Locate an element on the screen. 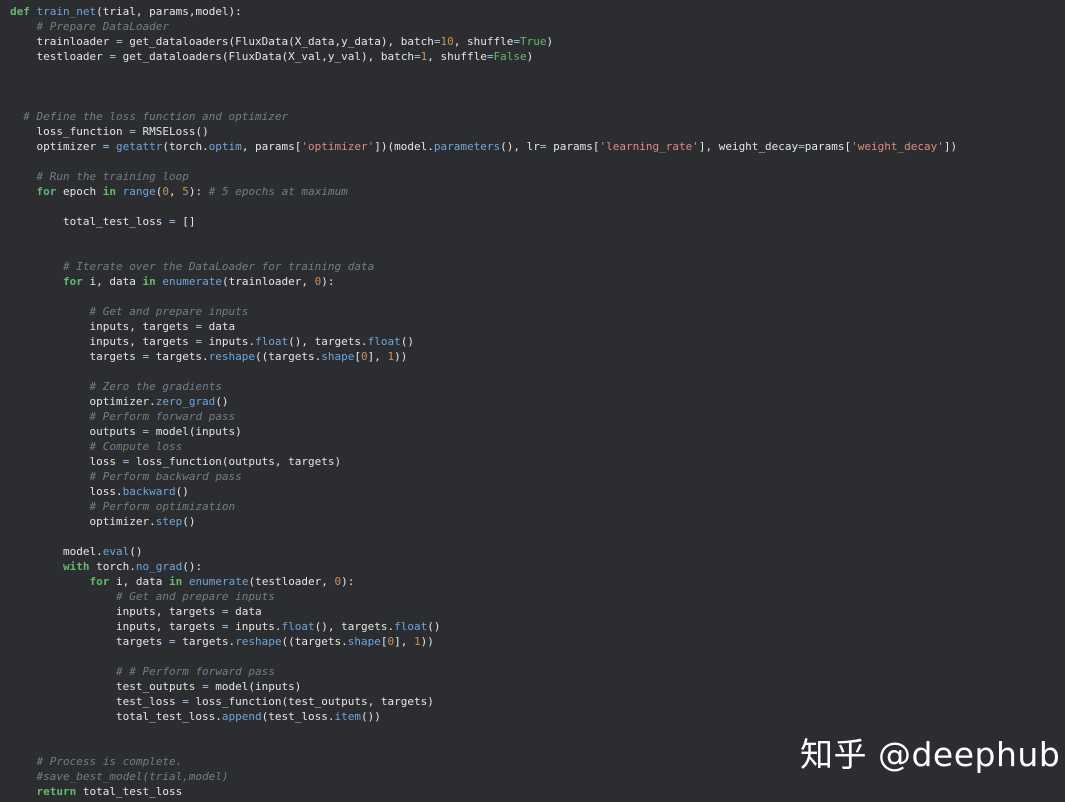 Image resolution: width=1065 pixels, height=802 pixels. code-line: total_test_loss = [] is located at coordinates (483, 221).